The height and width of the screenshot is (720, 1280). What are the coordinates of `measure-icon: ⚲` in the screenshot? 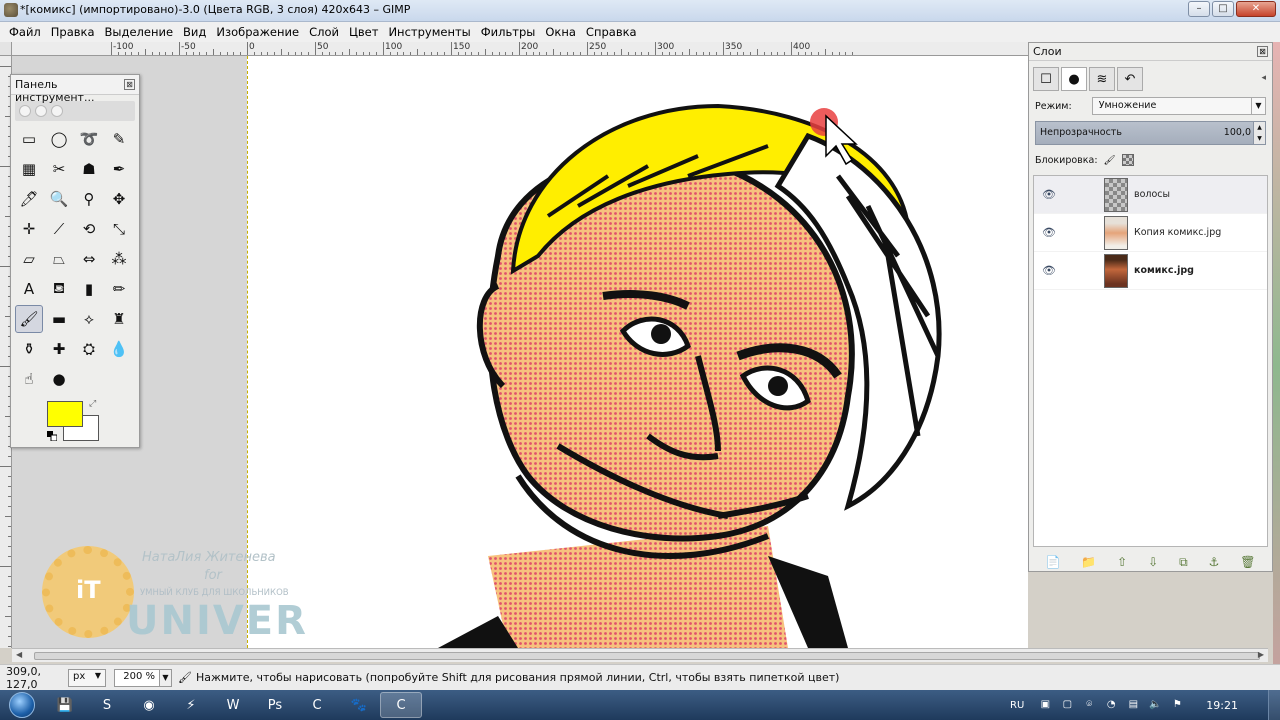 It's located at (89, 199).